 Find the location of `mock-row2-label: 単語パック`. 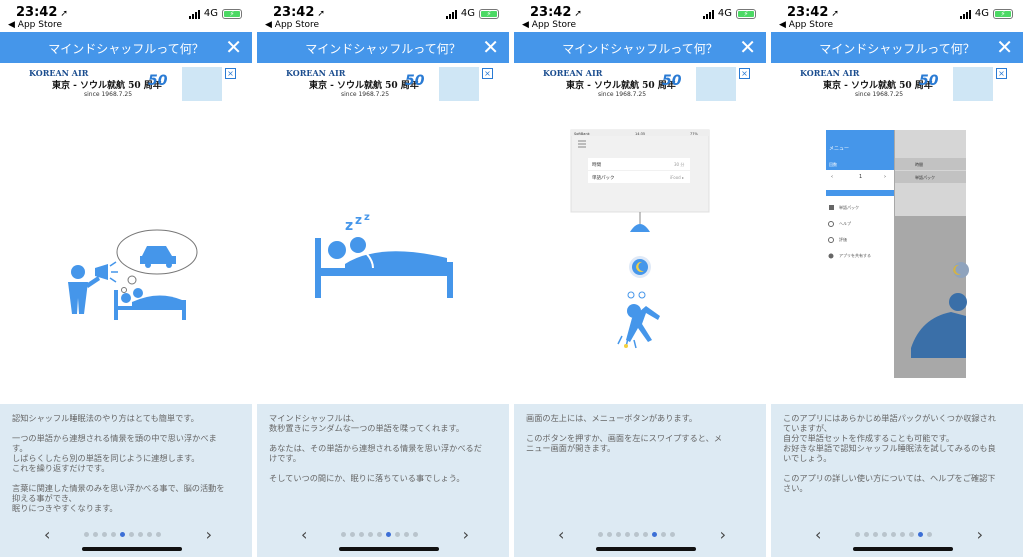

mock-row2-label: 単語パック is located at coordinates (925, 177).